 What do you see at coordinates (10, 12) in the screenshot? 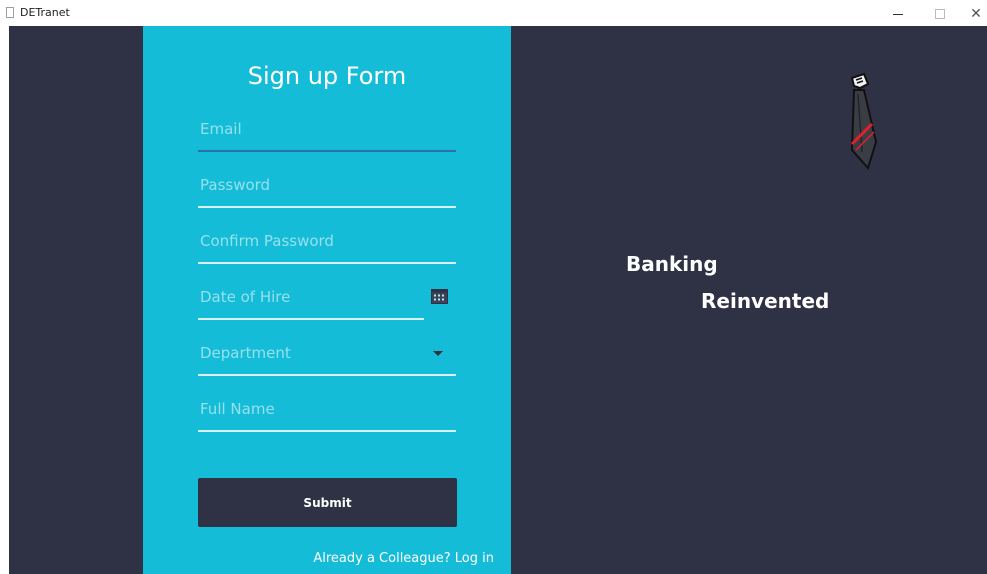
I see `app-icon` at bounding box center [10, 12].